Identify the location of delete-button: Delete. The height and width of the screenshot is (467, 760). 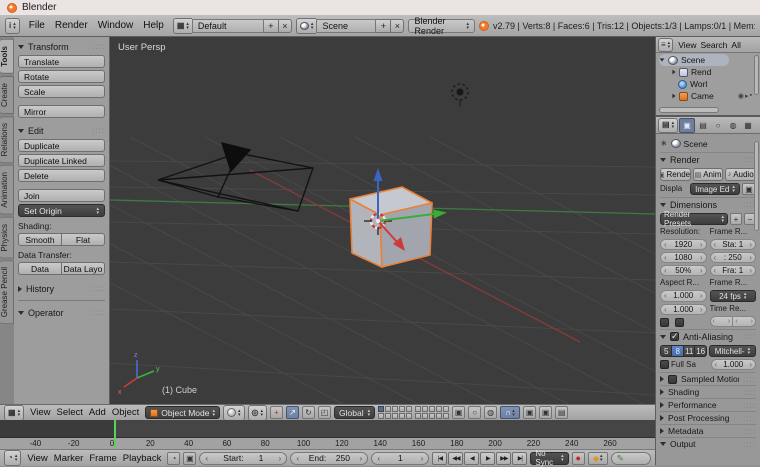
(61, 175).